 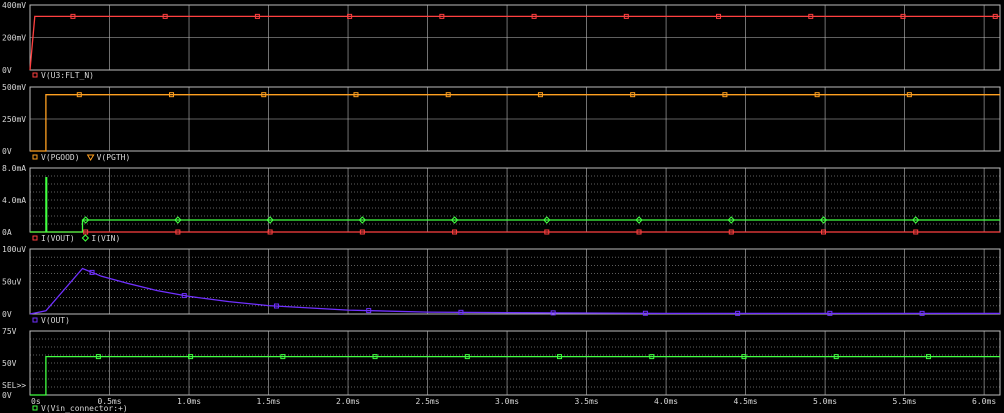 I want to click on sel-marker-label: SEL>>, so click(x=14, y=385).